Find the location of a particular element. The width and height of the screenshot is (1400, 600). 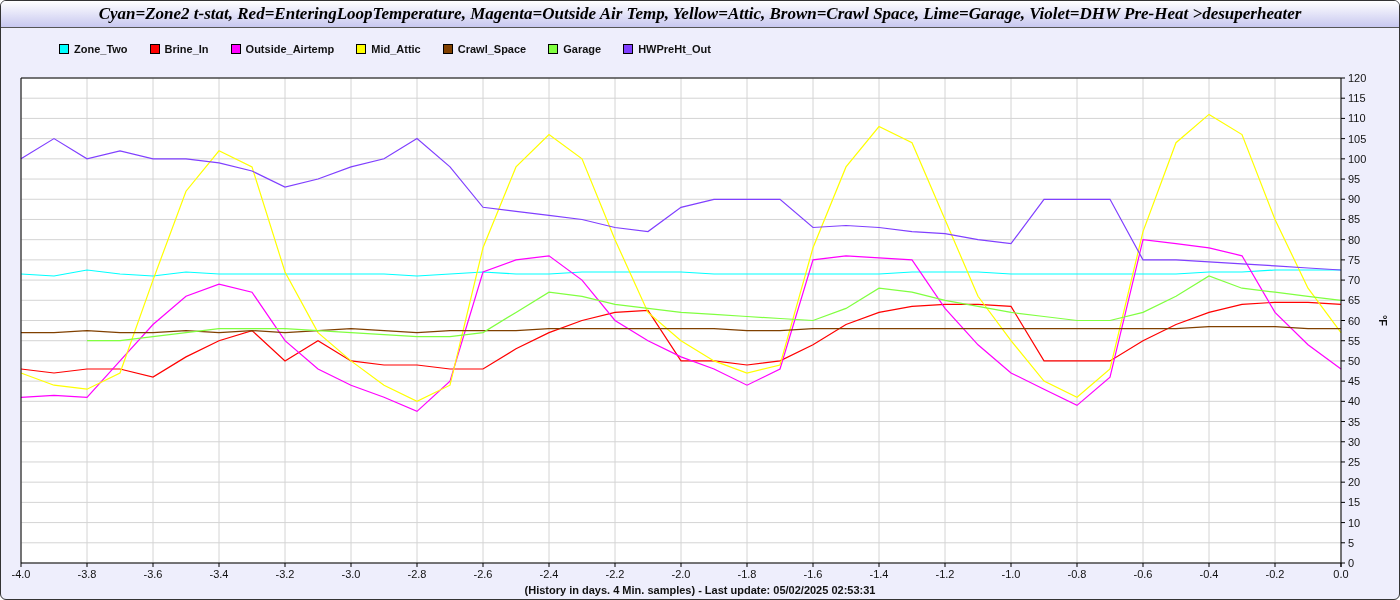

chart-title: Cyan=Zone2 t-stat, Red=EnteringLoopTemperature, Magenta=Outside Air Temp, Yellow=Attic, Brown=Crawl Space, Lime=Garage, Violet=DHW Pre-Heat >desuperheater is located at coordinates (700, 14).